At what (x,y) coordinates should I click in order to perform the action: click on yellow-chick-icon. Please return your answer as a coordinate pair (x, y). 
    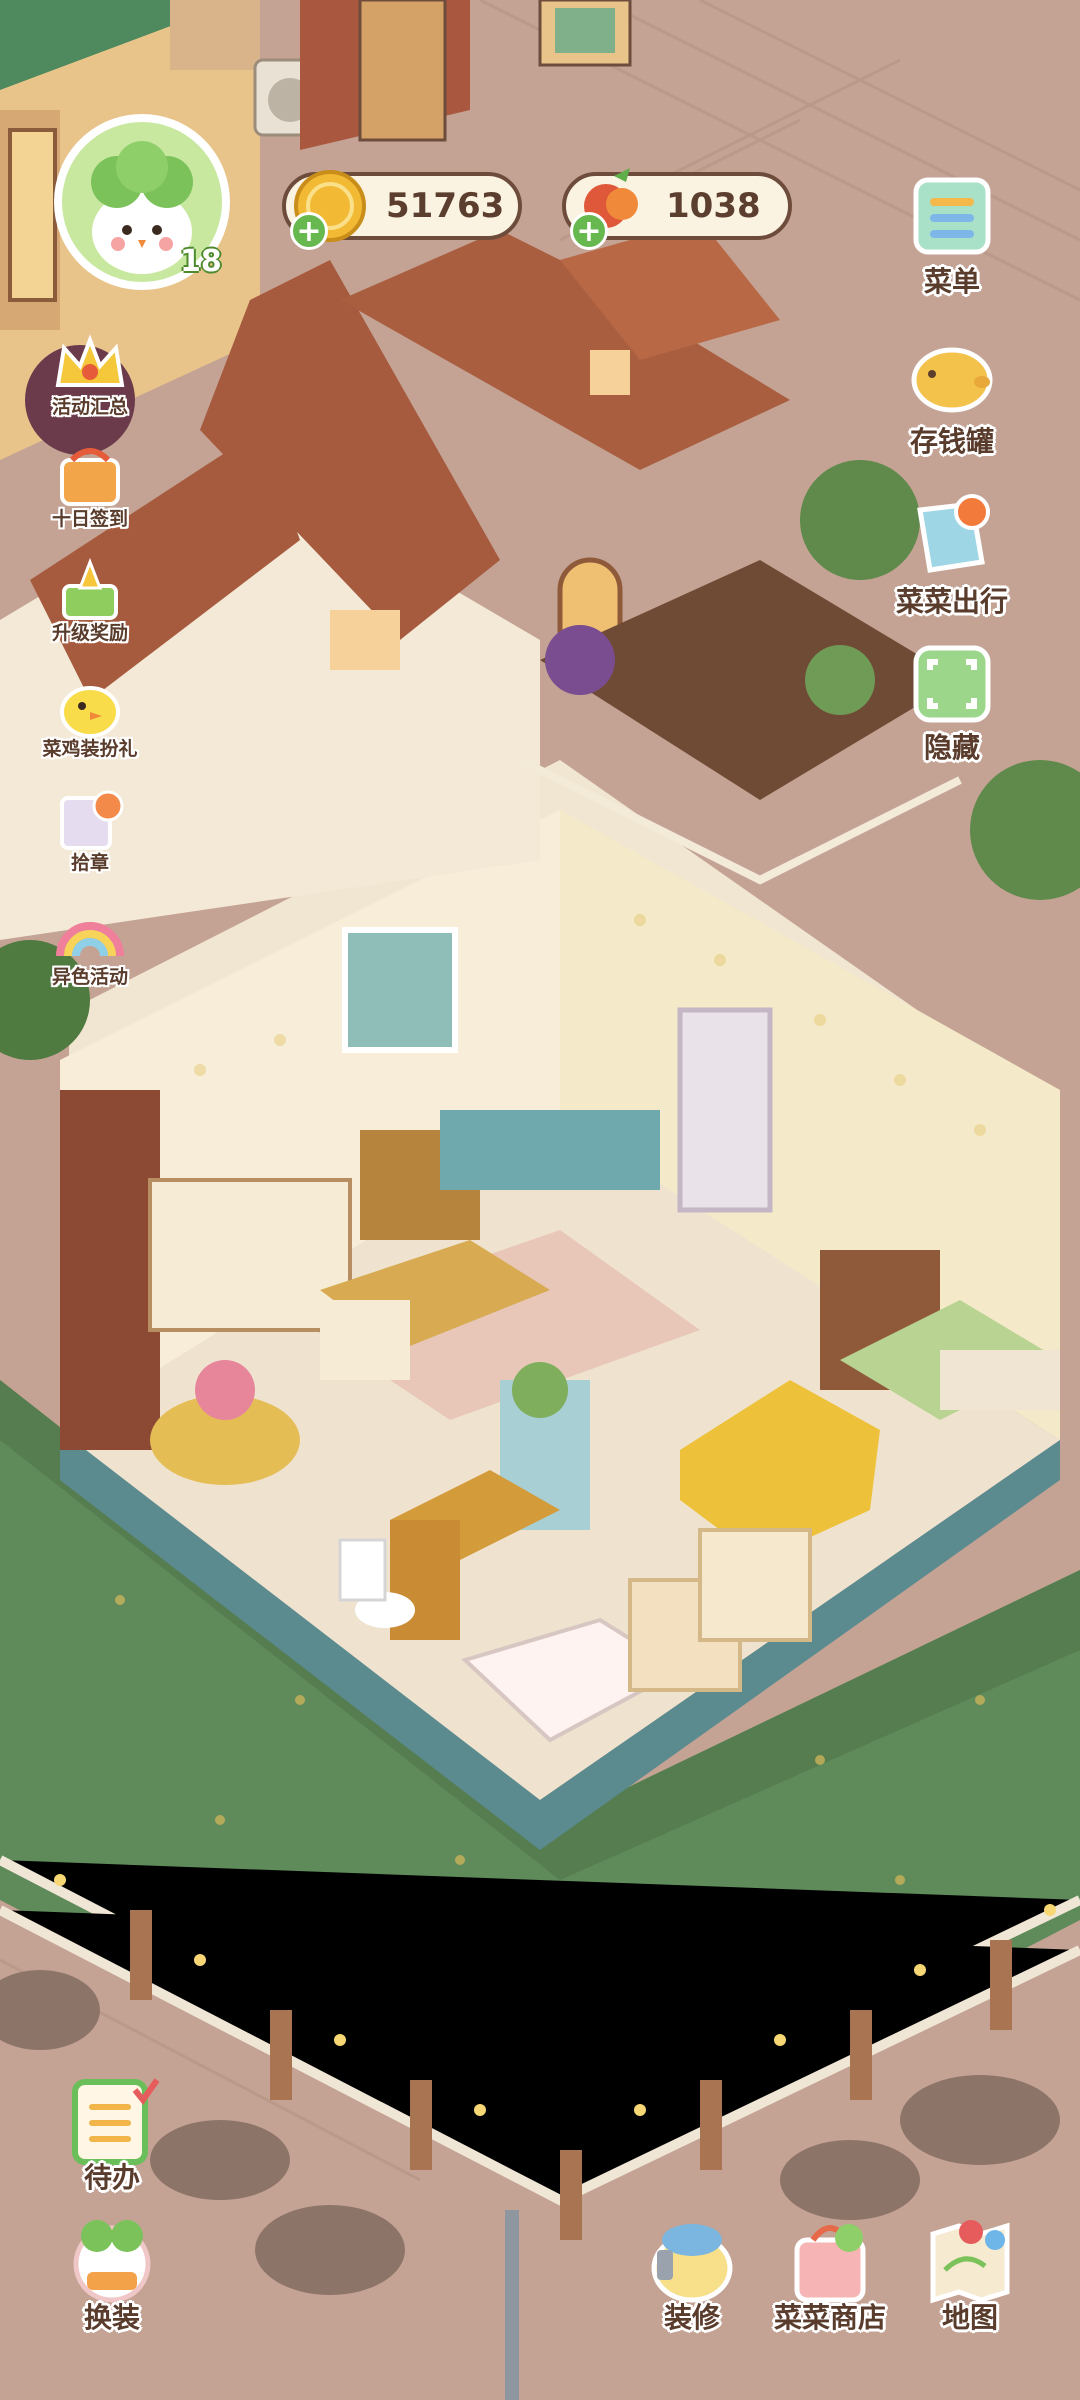
    Looking at the image, I should click on (90, 712).